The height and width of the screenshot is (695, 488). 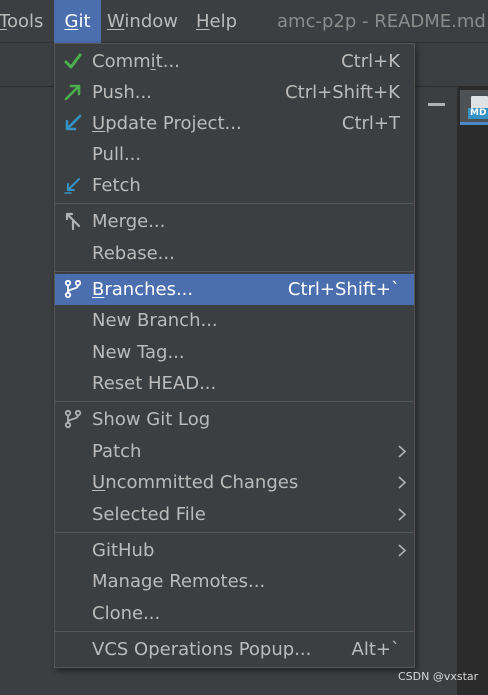 What do you see at coordinates (342, 92) in the screenshot?
I see `shortcut-label: Ctrl+Shift+K` at bounding box center [342, 92].